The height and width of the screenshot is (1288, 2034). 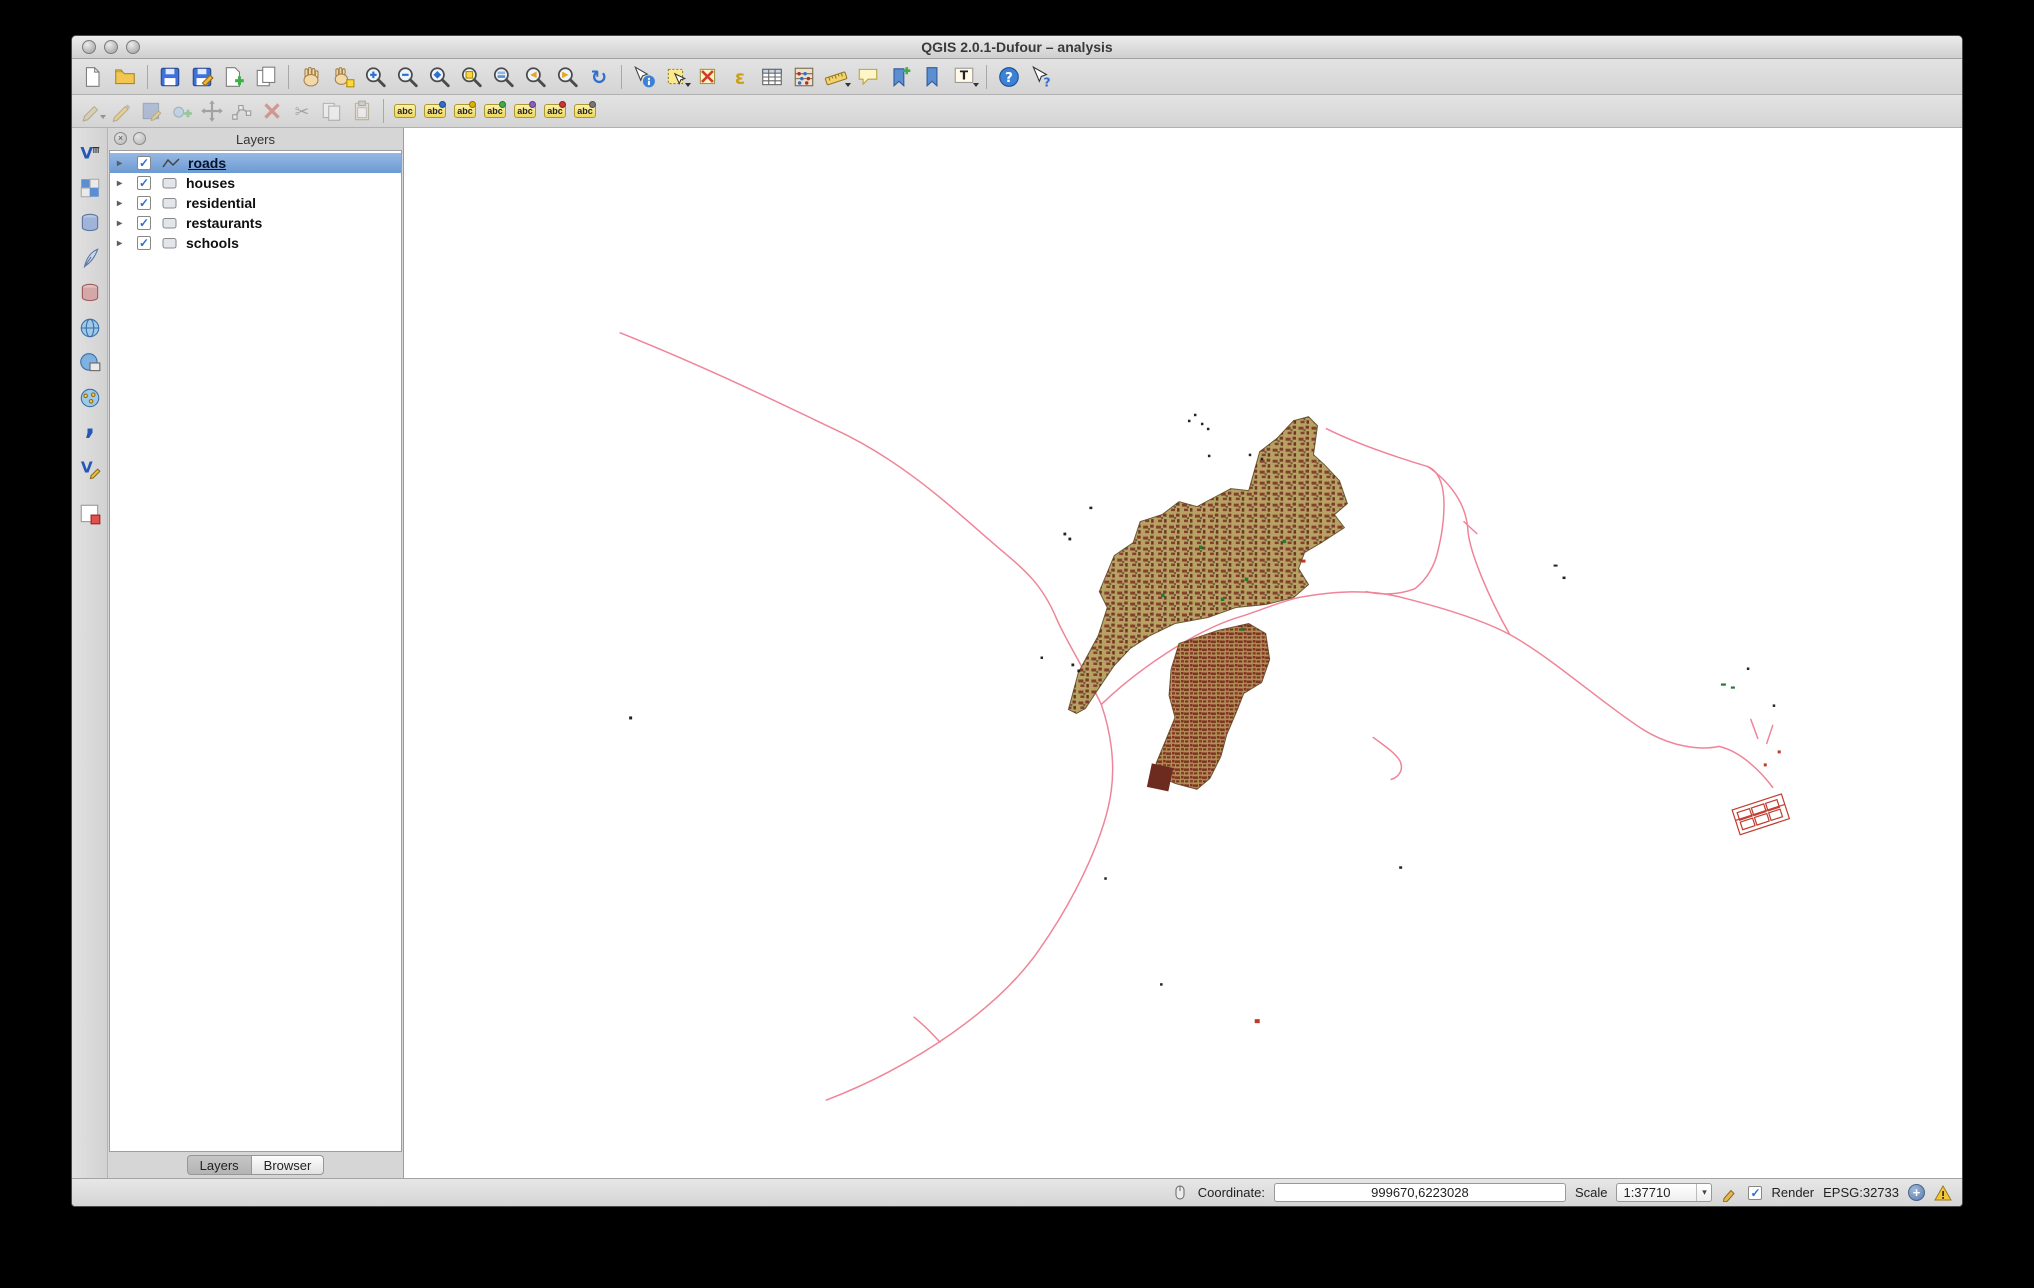 What do you see at coordinates (502, 104) in the screenshot?
I see `move-badge-icon` at bounding box center [502, 104].